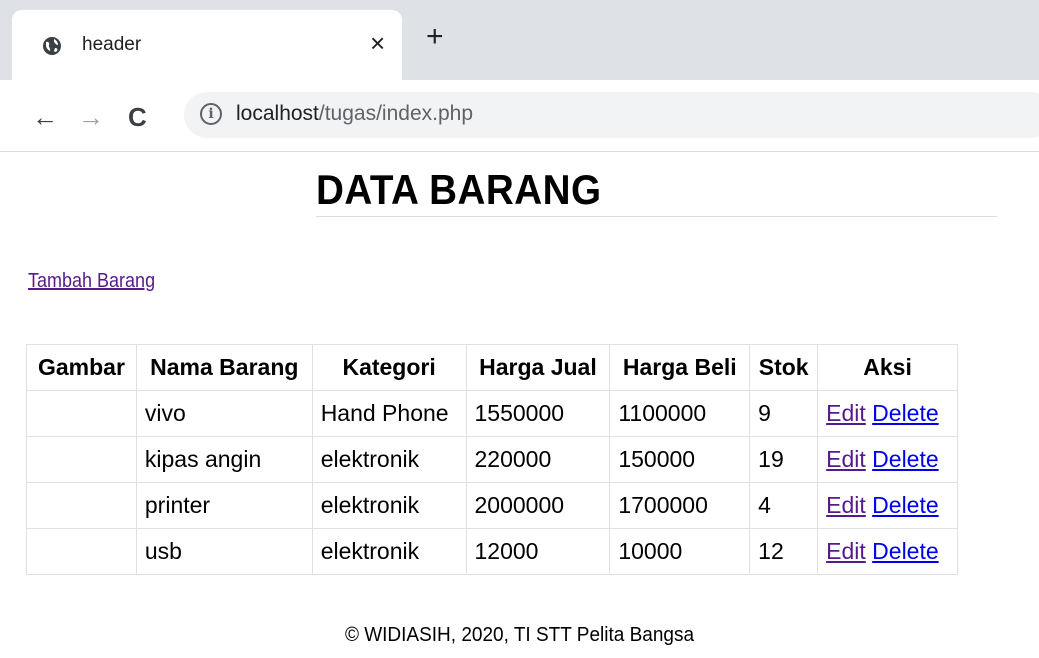 This screenshot has height=658, width=1039. Describe the element at coordinates (656, 191) in the screenshot. I see `page-title: DATA BARANG` at that location.